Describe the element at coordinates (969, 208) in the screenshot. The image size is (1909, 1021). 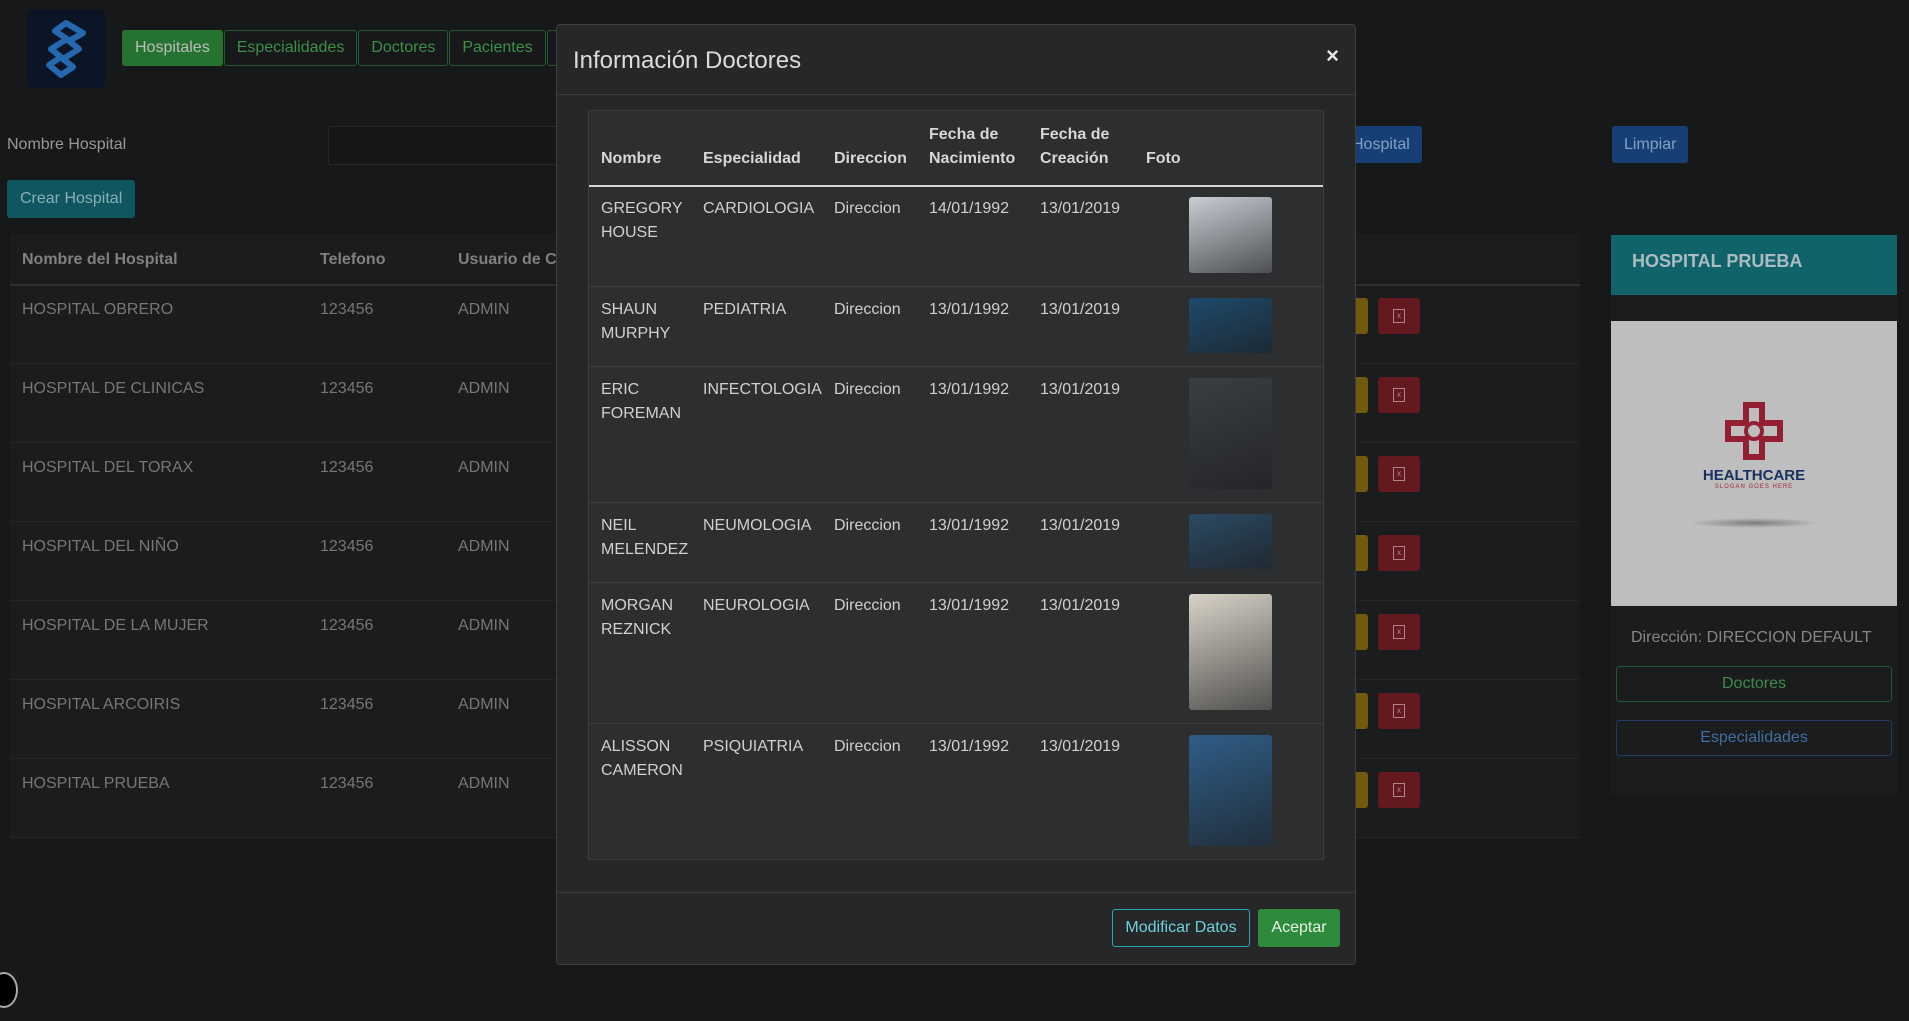
I see `doctor-birth-cell: 14/01/1992` at that location.